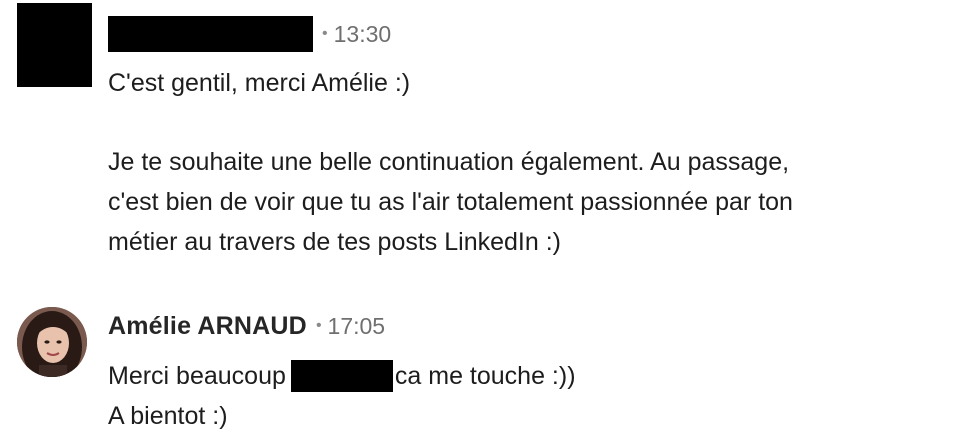 This screenshot has height=446, width=976. I want to click on message-line: A bientot :), so click(168, 416).